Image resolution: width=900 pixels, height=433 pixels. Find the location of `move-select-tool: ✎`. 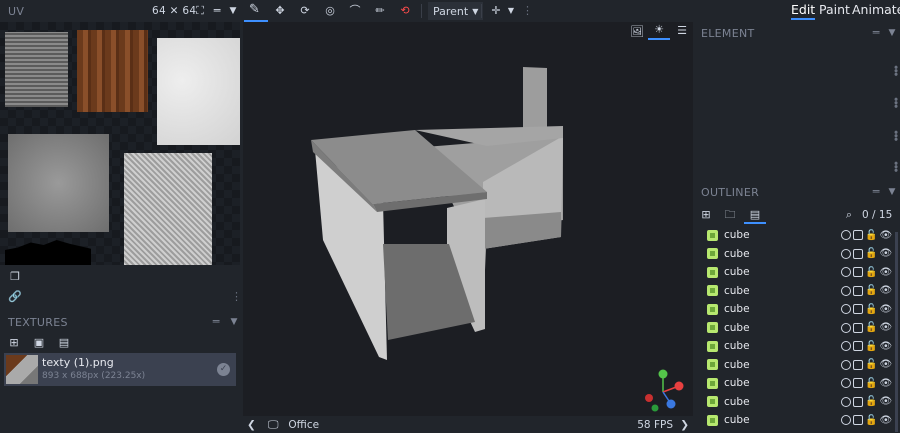

move-select-tool: ✎ is located at coordinates (256, 11).